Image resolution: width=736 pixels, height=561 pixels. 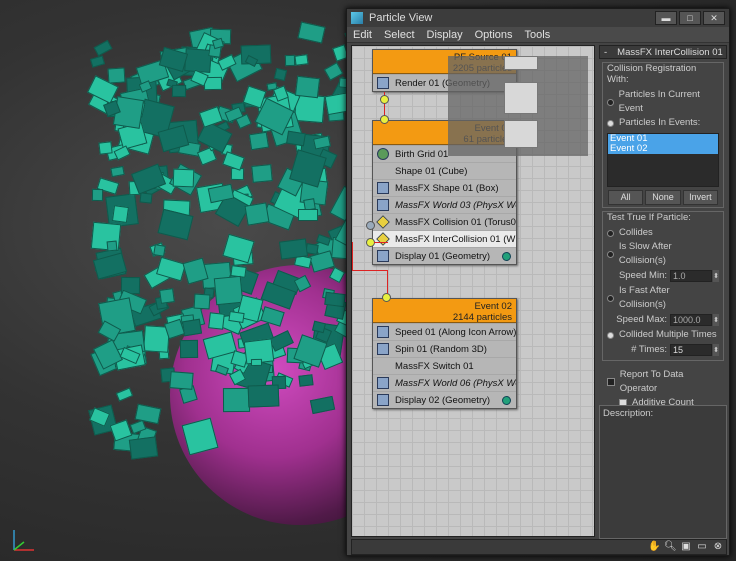 What do you see at coordinates (444, 170) in the screenshot?
I see `operator-row: Shape 01 (Cube)` at bounding box center [444, 170].